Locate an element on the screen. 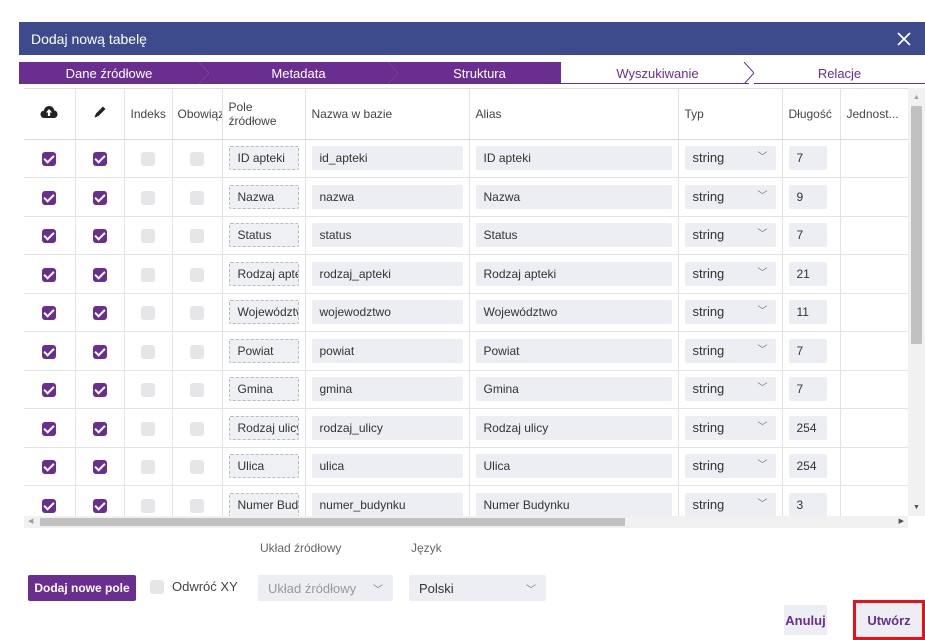  source-field-chip: ID apteki is located at coordinates (263, 158).